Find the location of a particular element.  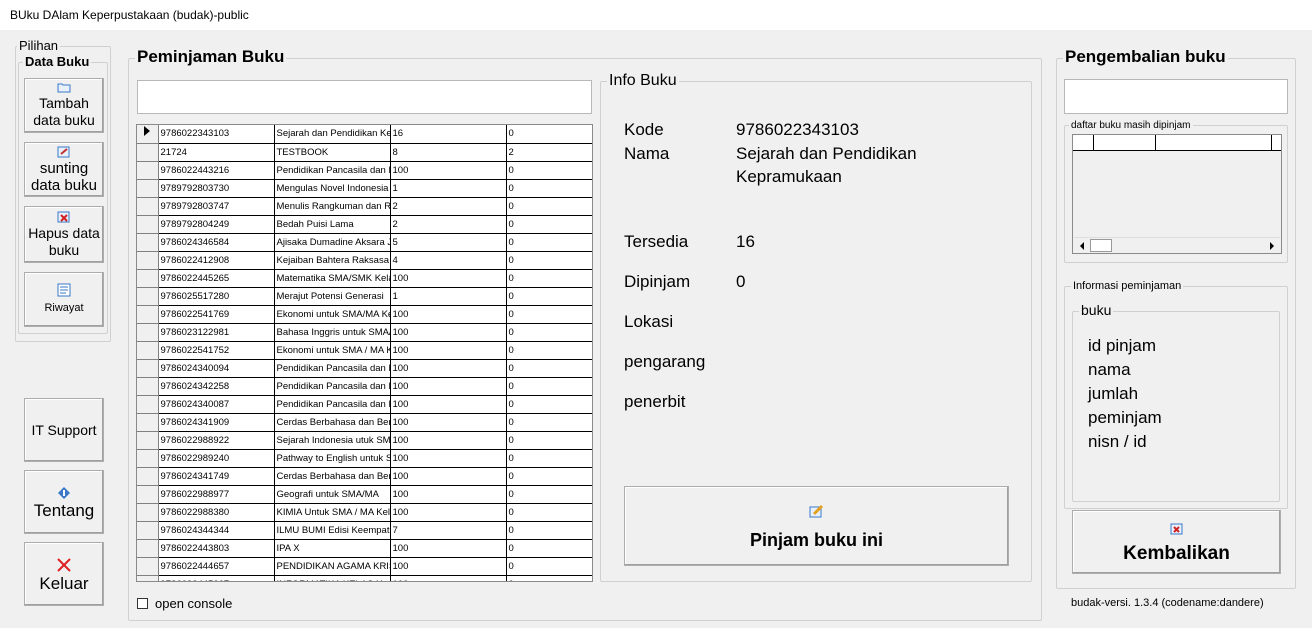

table-row: 9789792804249 Bedah Puisi Lama 2 0 is located at coordinates (364, 224).